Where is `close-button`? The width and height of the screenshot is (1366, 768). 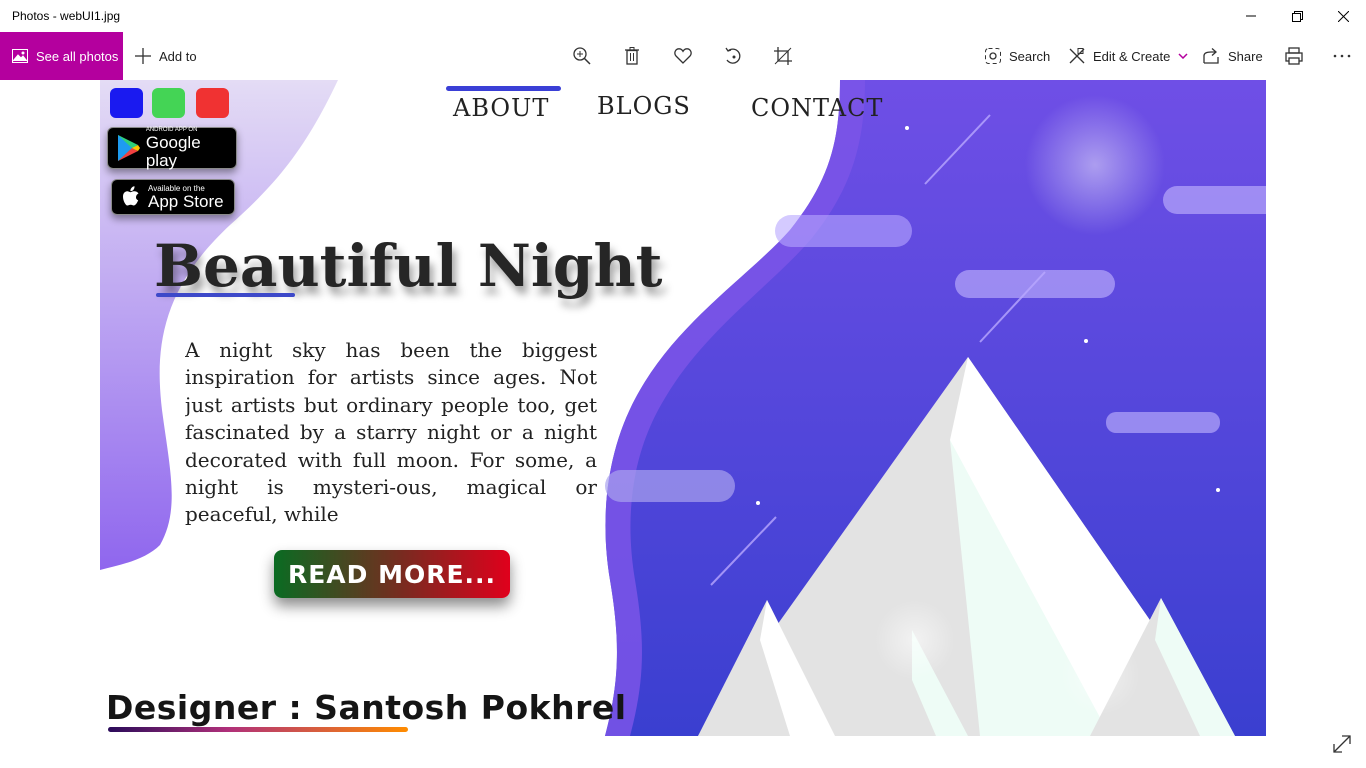 close-button is located at coordinates (1343, 16).